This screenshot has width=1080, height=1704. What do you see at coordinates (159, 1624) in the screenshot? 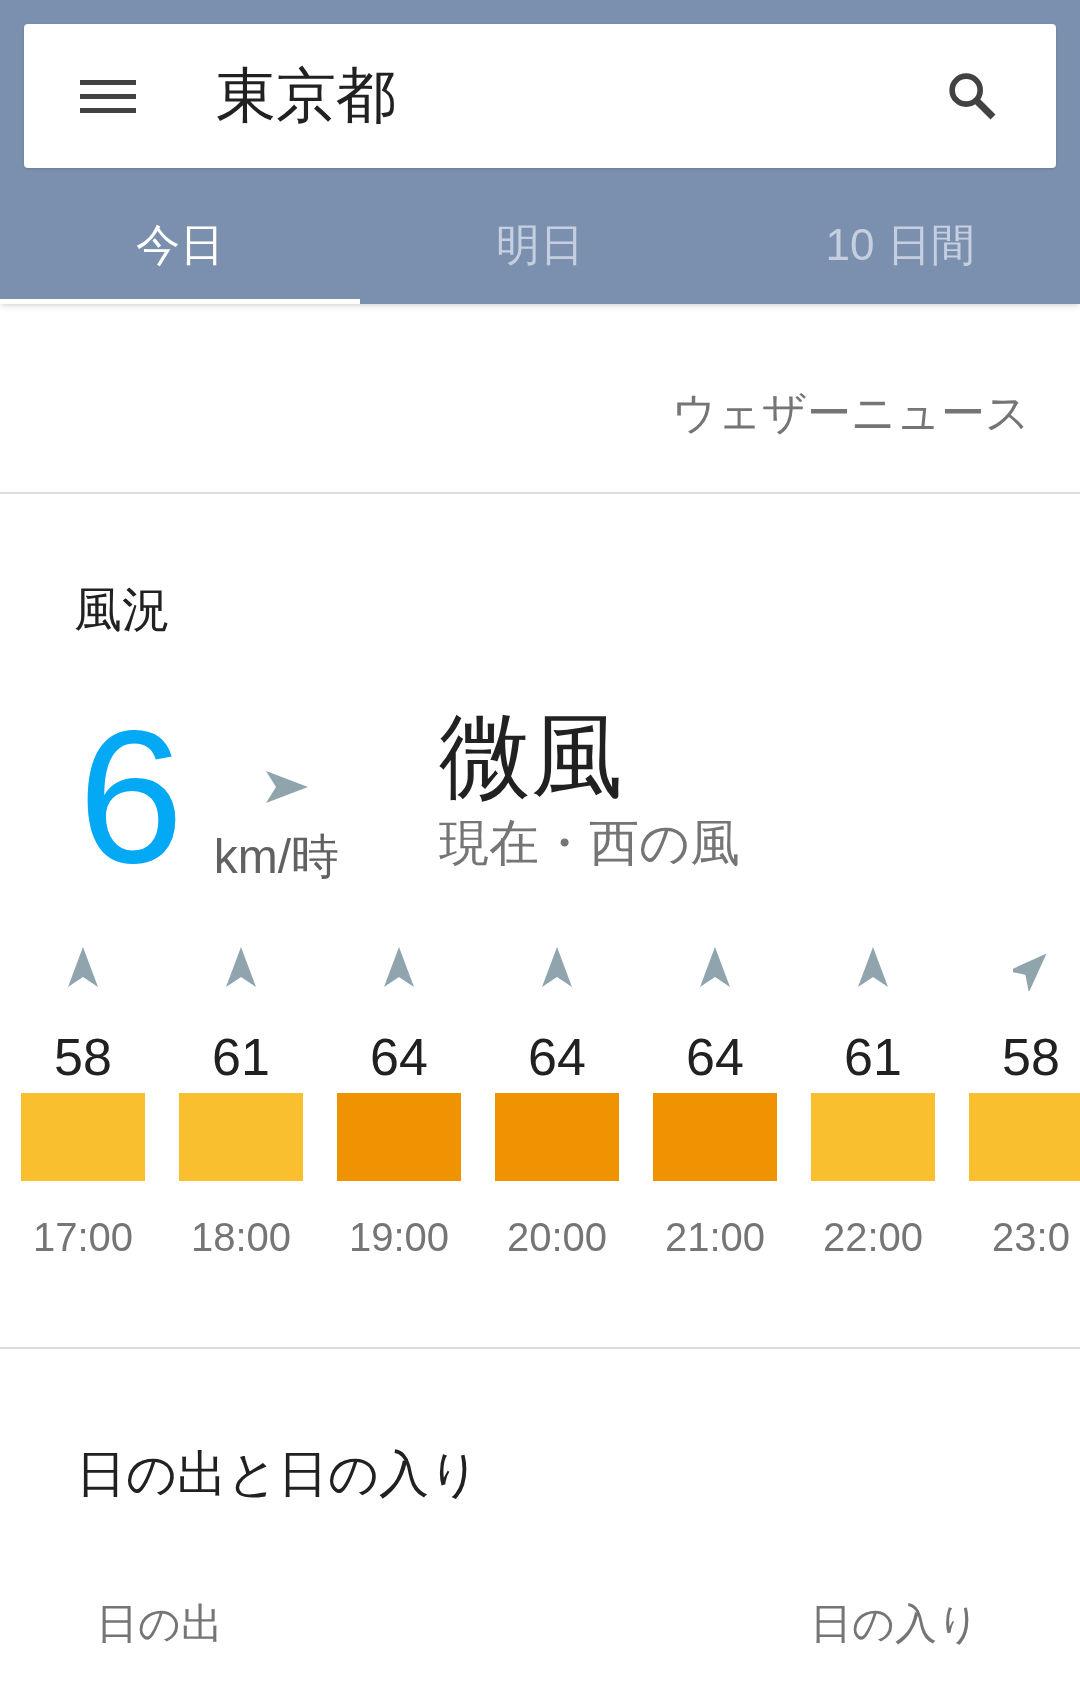
I see `sunrise-label: 日の出` at bounding box center [159, 1624].